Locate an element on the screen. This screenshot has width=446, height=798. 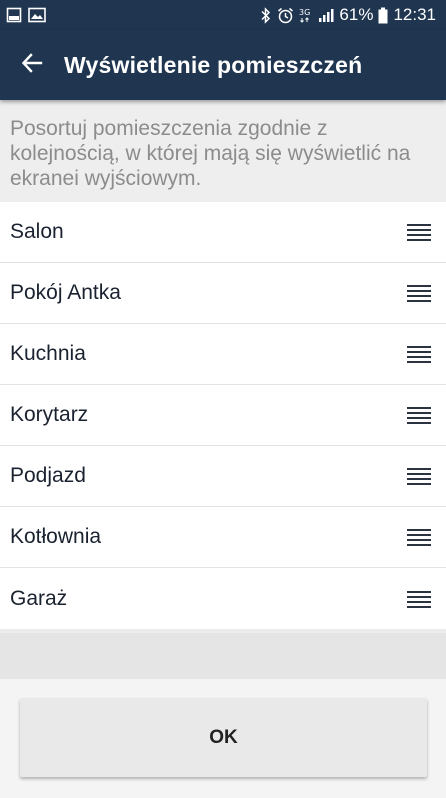
room-name: Podjazd is located at coordinates (48, 475).